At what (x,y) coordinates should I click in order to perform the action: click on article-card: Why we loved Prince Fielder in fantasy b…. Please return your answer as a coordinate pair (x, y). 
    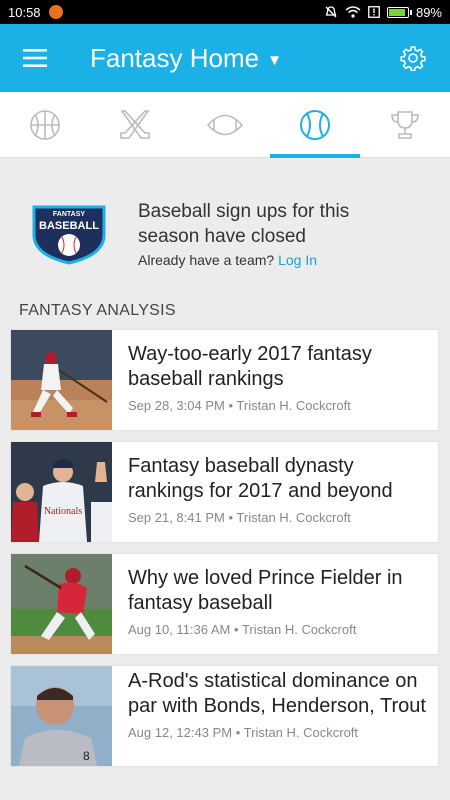
    Looking at the image, I should click on (224, 604).